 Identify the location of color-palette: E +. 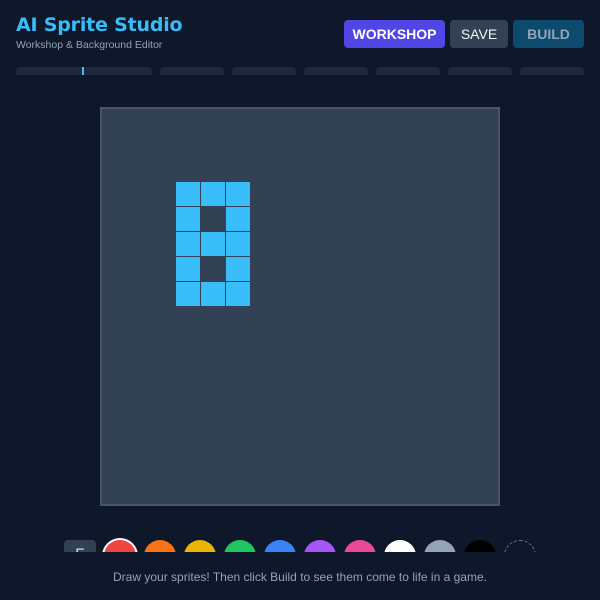
(300, 545).